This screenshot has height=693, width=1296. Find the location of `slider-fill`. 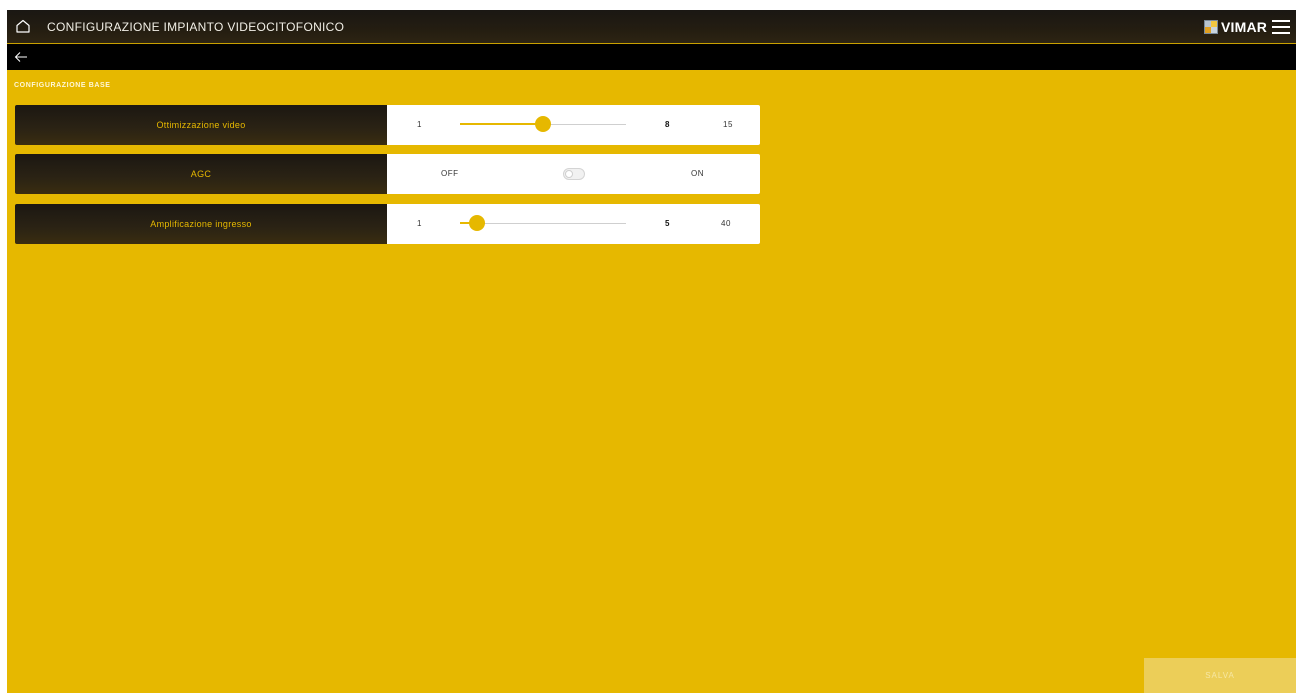

slider-fill is located at coordinates (501, 124).